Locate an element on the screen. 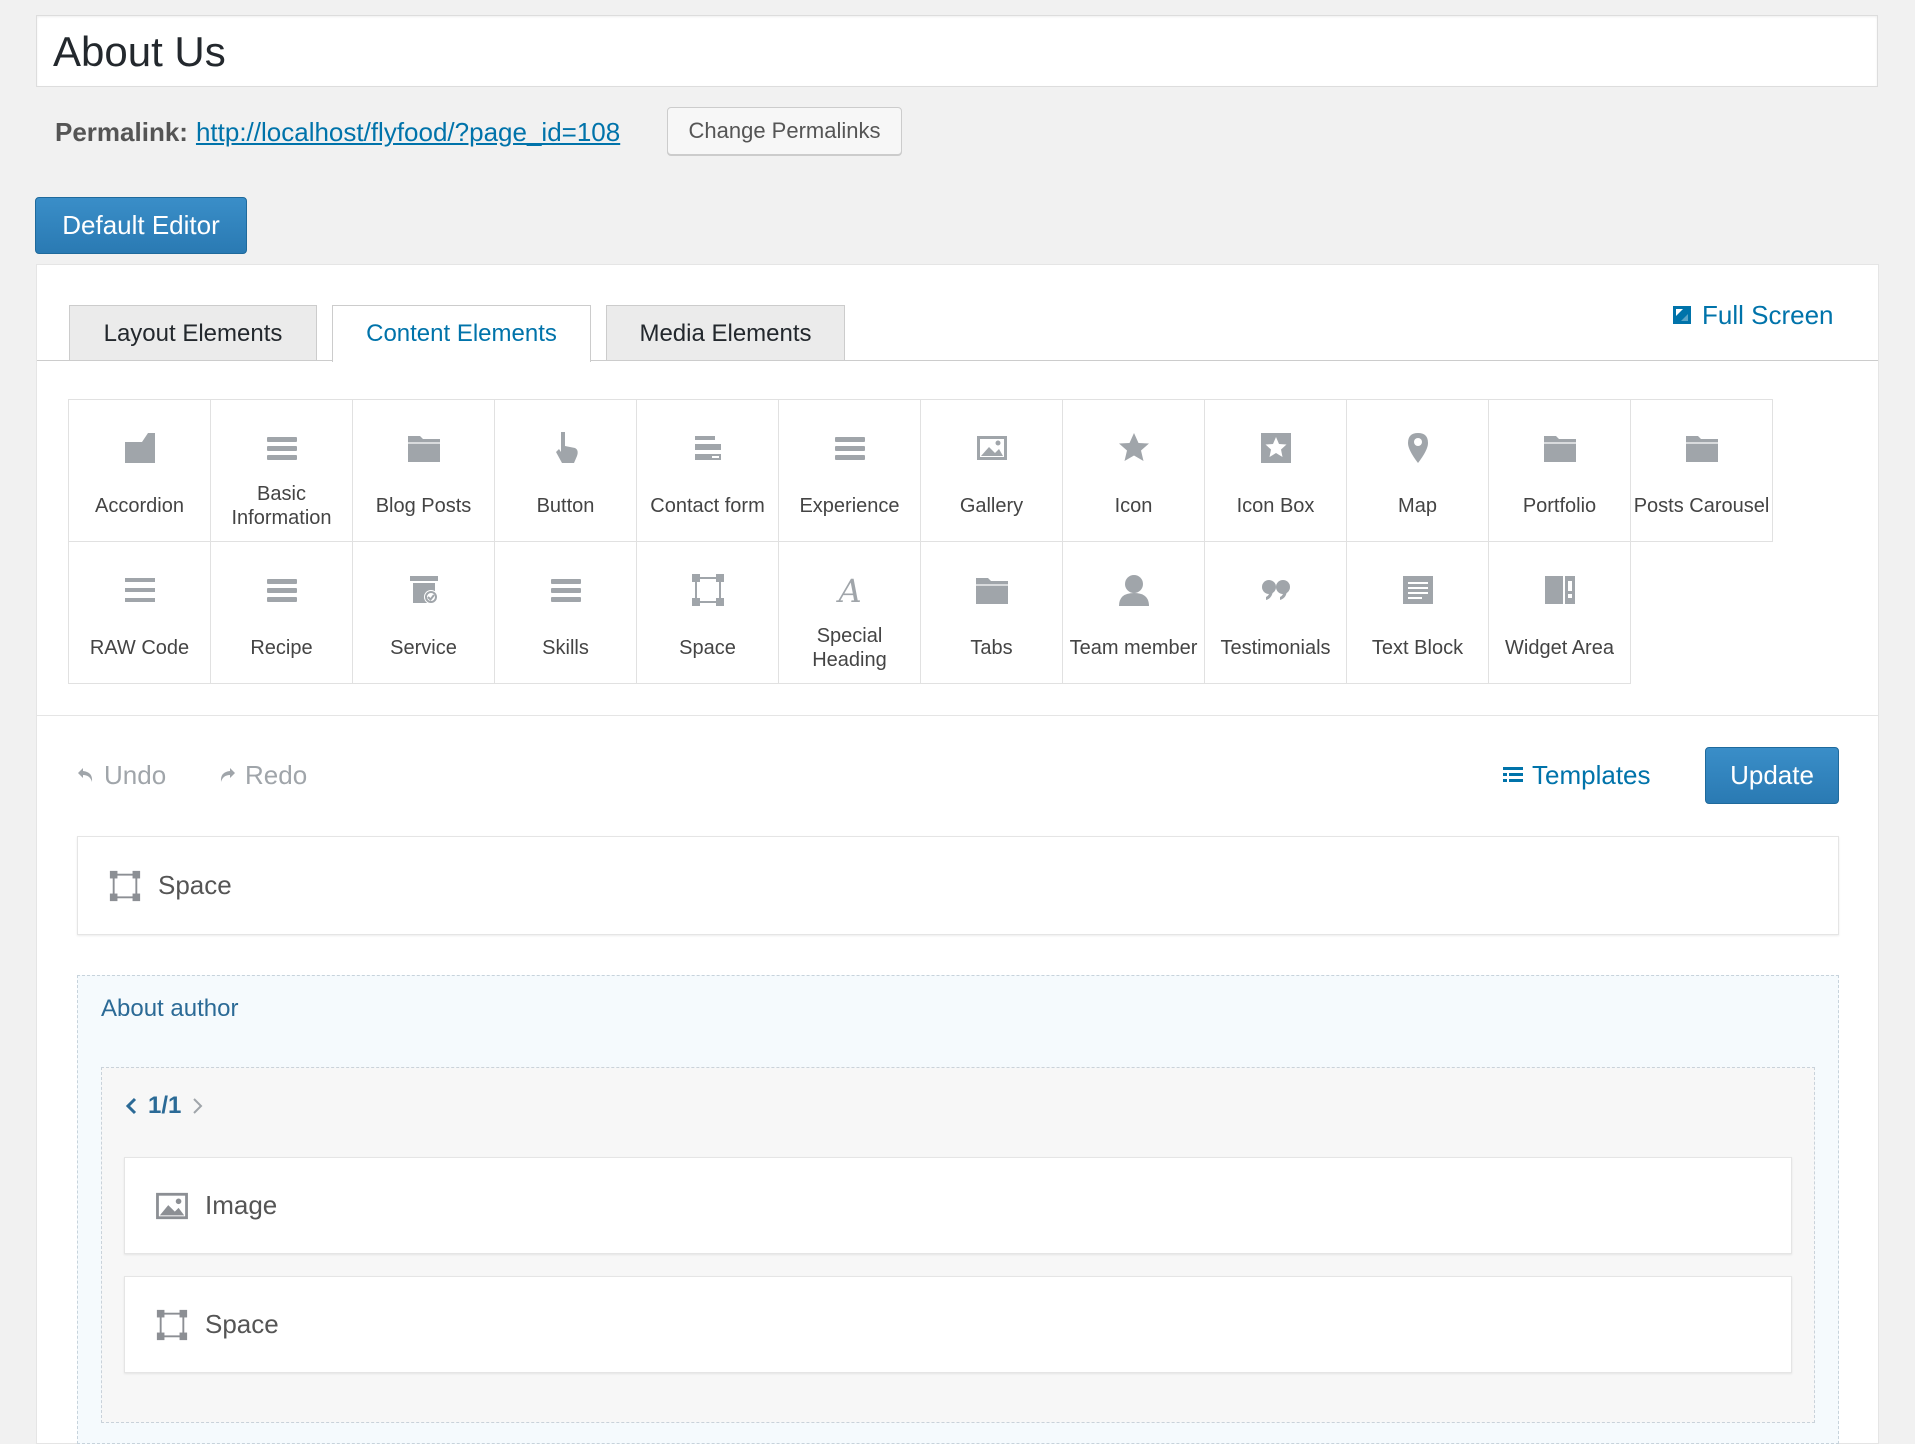 The height and width of the screenshot is (1444, 1915). undo-icon is located at coordinates (86, 775).